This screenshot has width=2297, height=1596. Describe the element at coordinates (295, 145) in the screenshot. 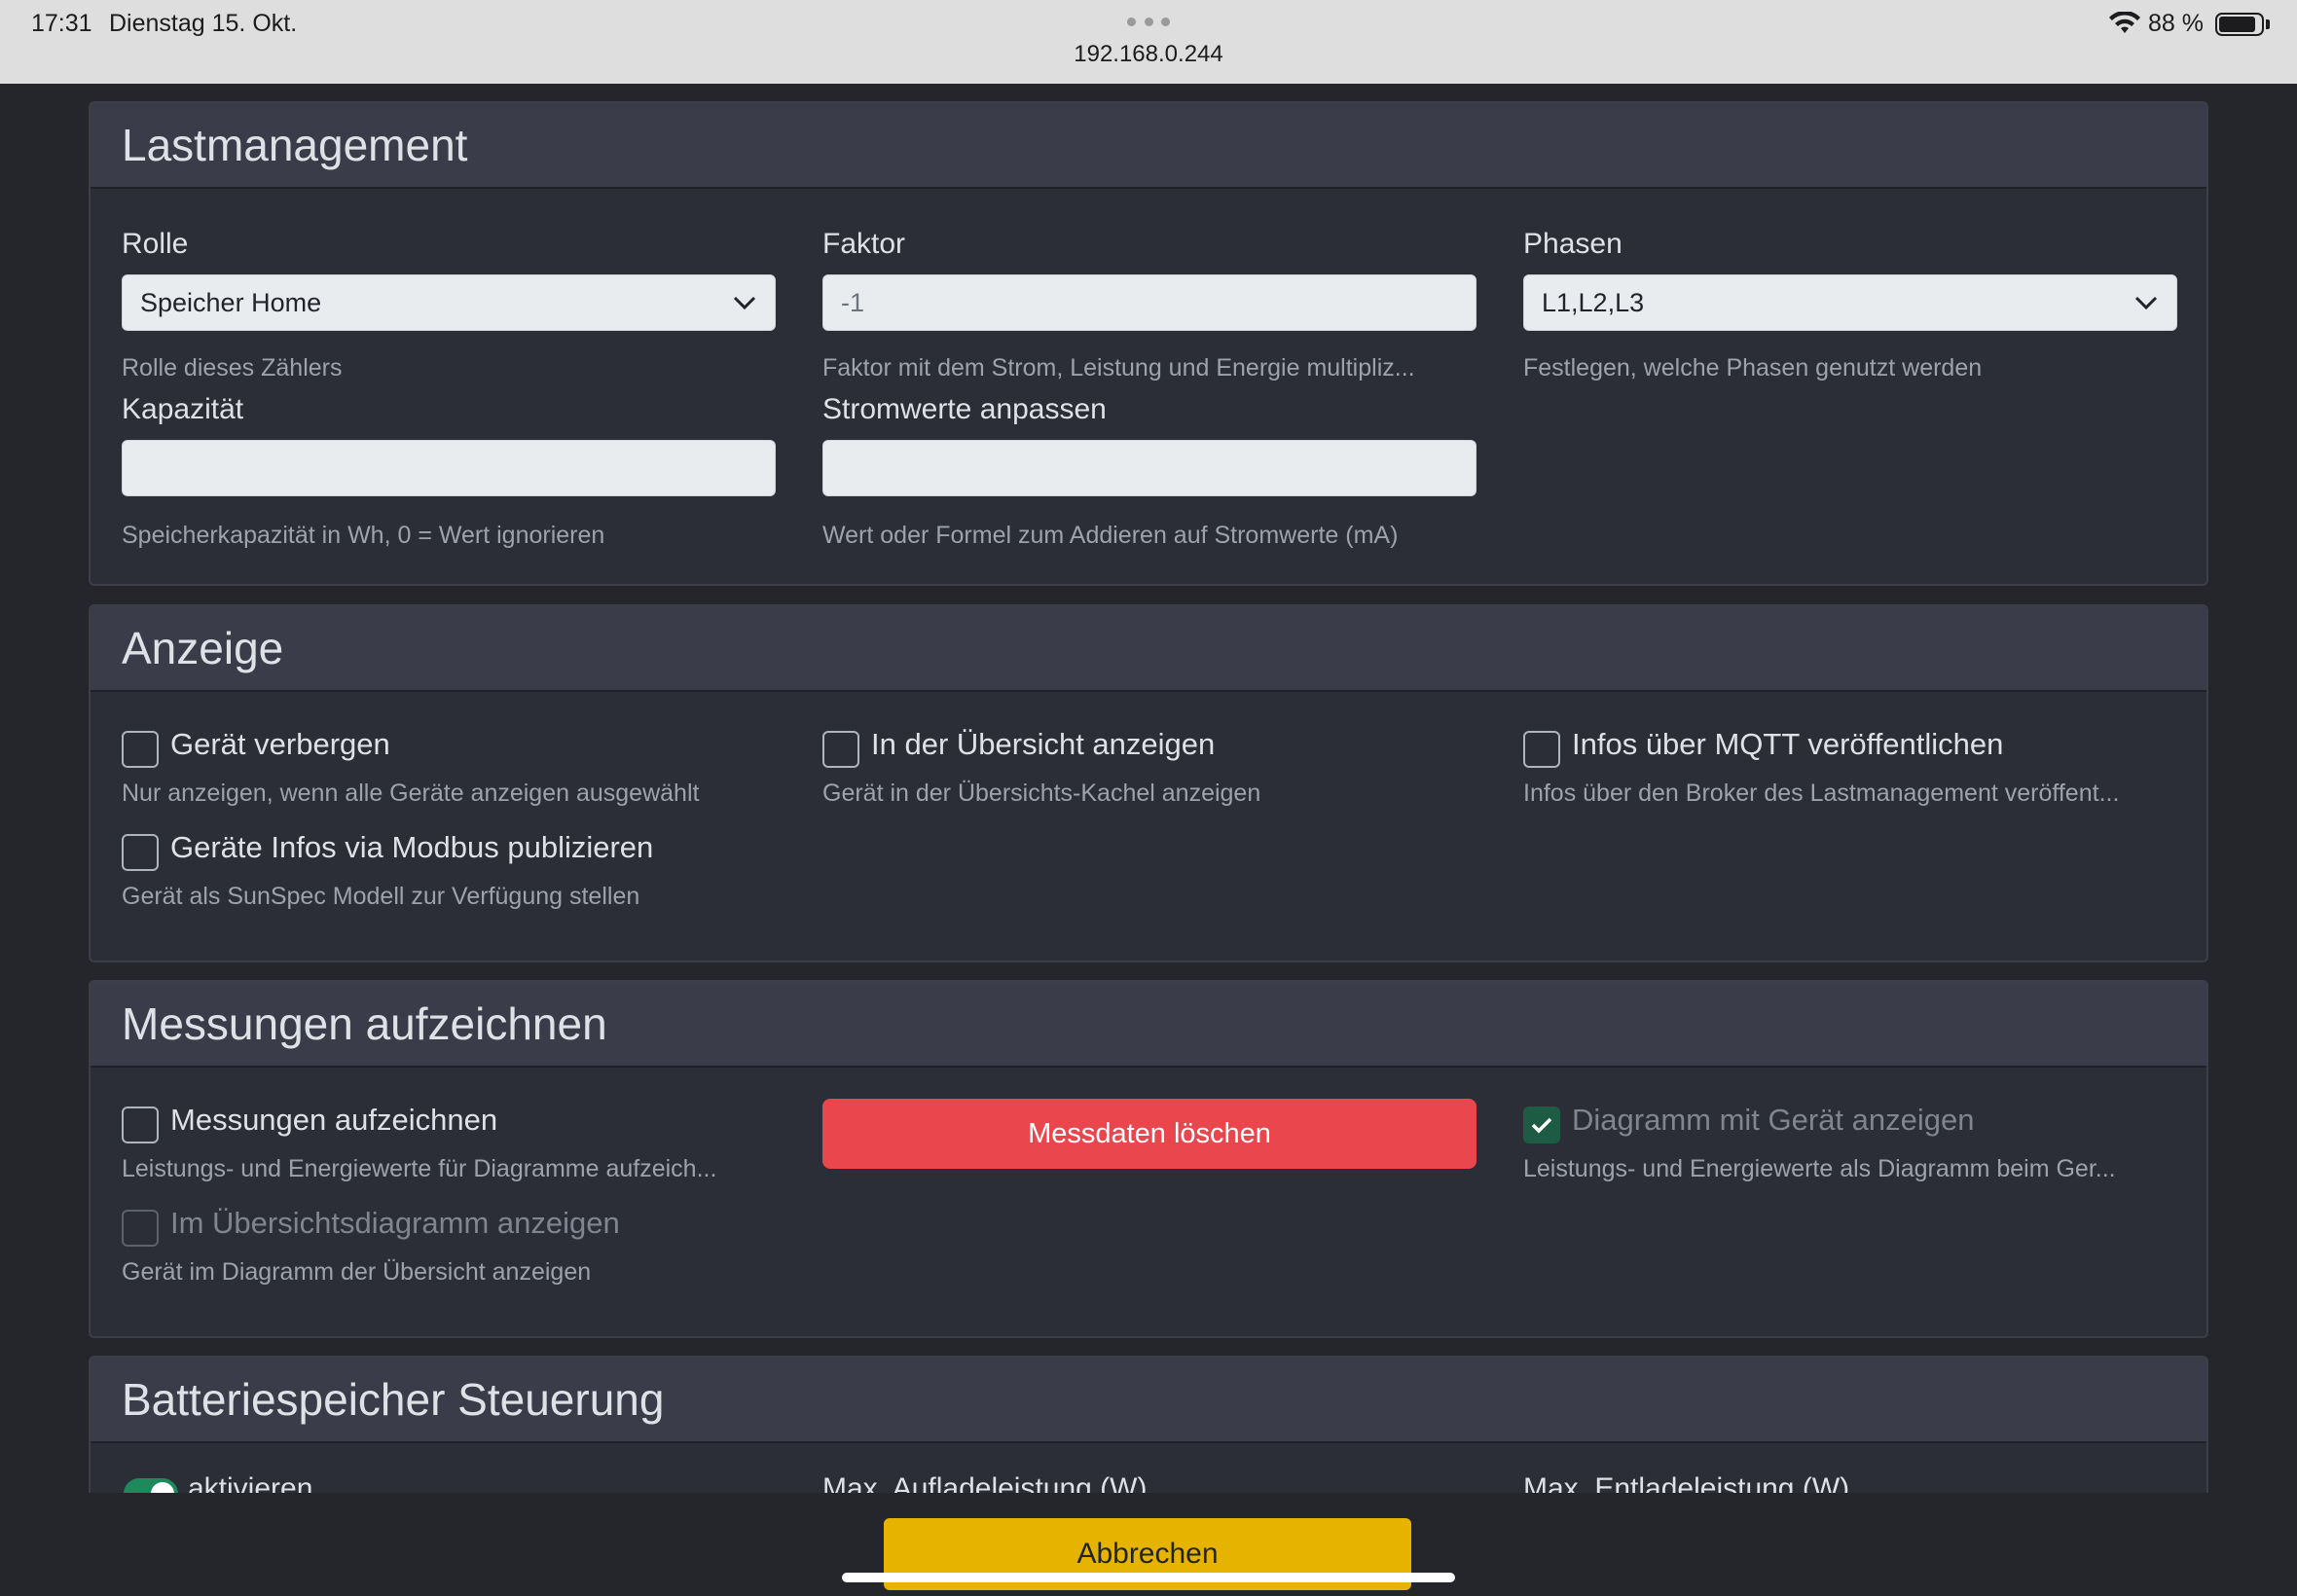

I see `card-title: Lastmanagement` at that location.